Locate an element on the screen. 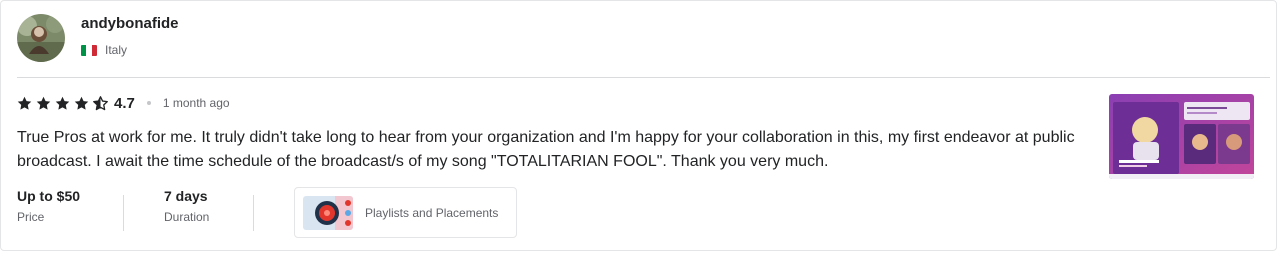 The height and width of the screenshot is (253, 1279). gig-preview-image is located at coordinates (1181, 136).